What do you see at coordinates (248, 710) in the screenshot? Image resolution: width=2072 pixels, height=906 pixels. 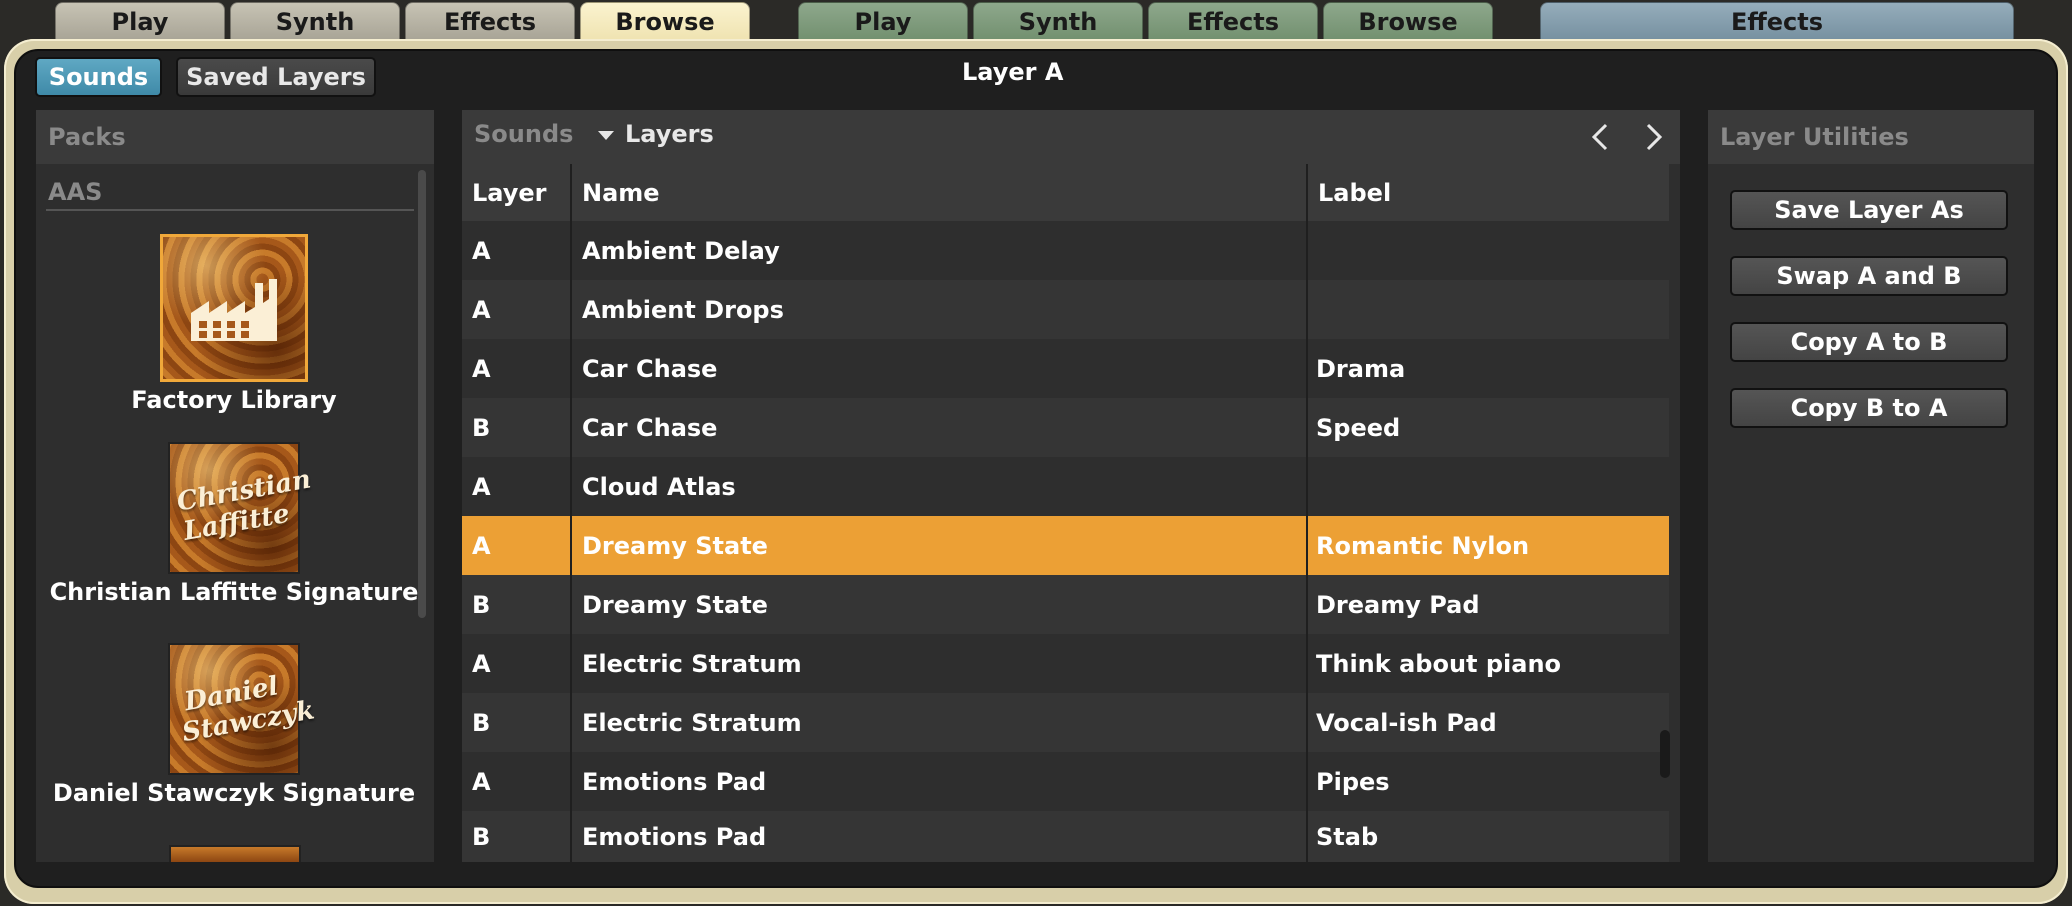 I see `pack-thumbnail-text: Daniel Stawczyk` at bounding box center [248, 710].